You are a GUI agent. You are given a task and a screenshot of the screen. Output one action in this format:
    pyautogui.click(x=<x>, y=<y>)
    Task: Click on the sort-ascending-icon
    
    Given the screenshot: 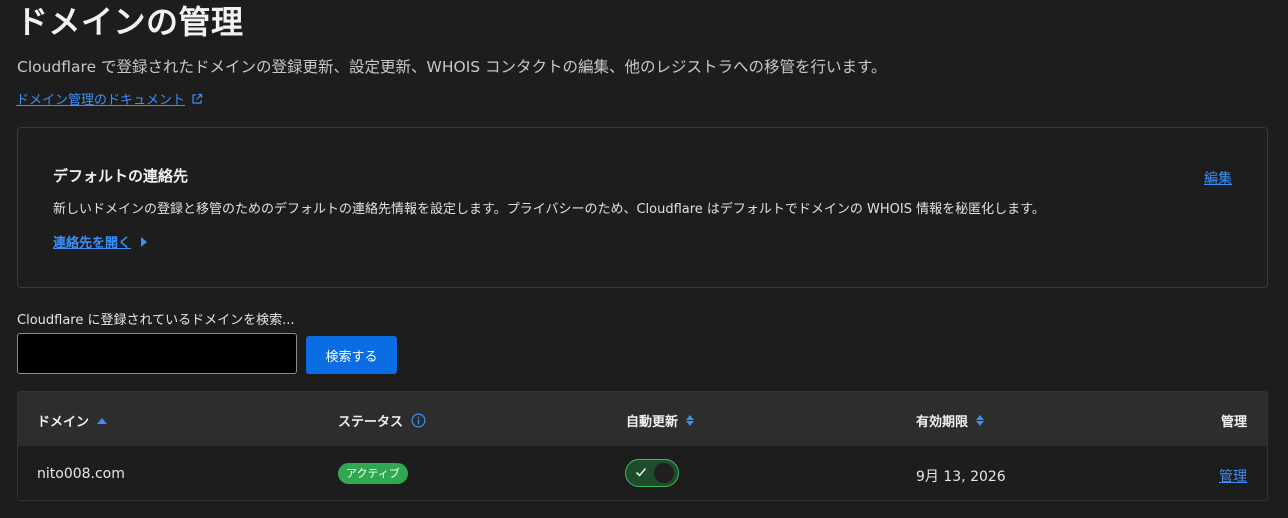 What is the action you would take?
    pyautogui.click(x=102, y=420)
    